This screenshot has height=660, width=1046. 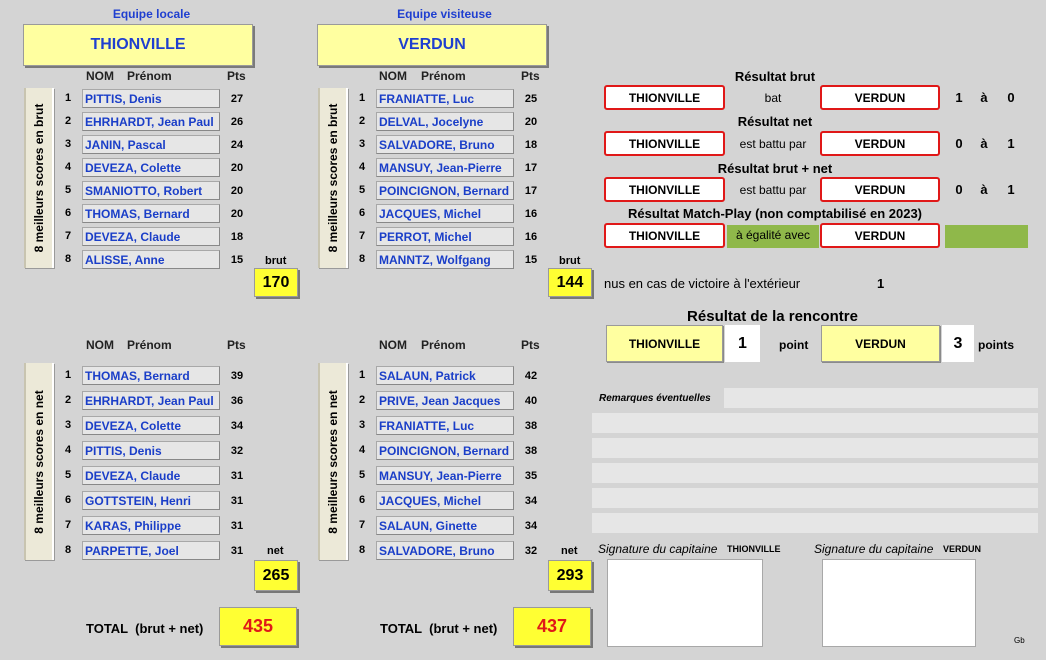 I want to click on matchplay-away-box: VERDUN, so click(x=880, y=235).